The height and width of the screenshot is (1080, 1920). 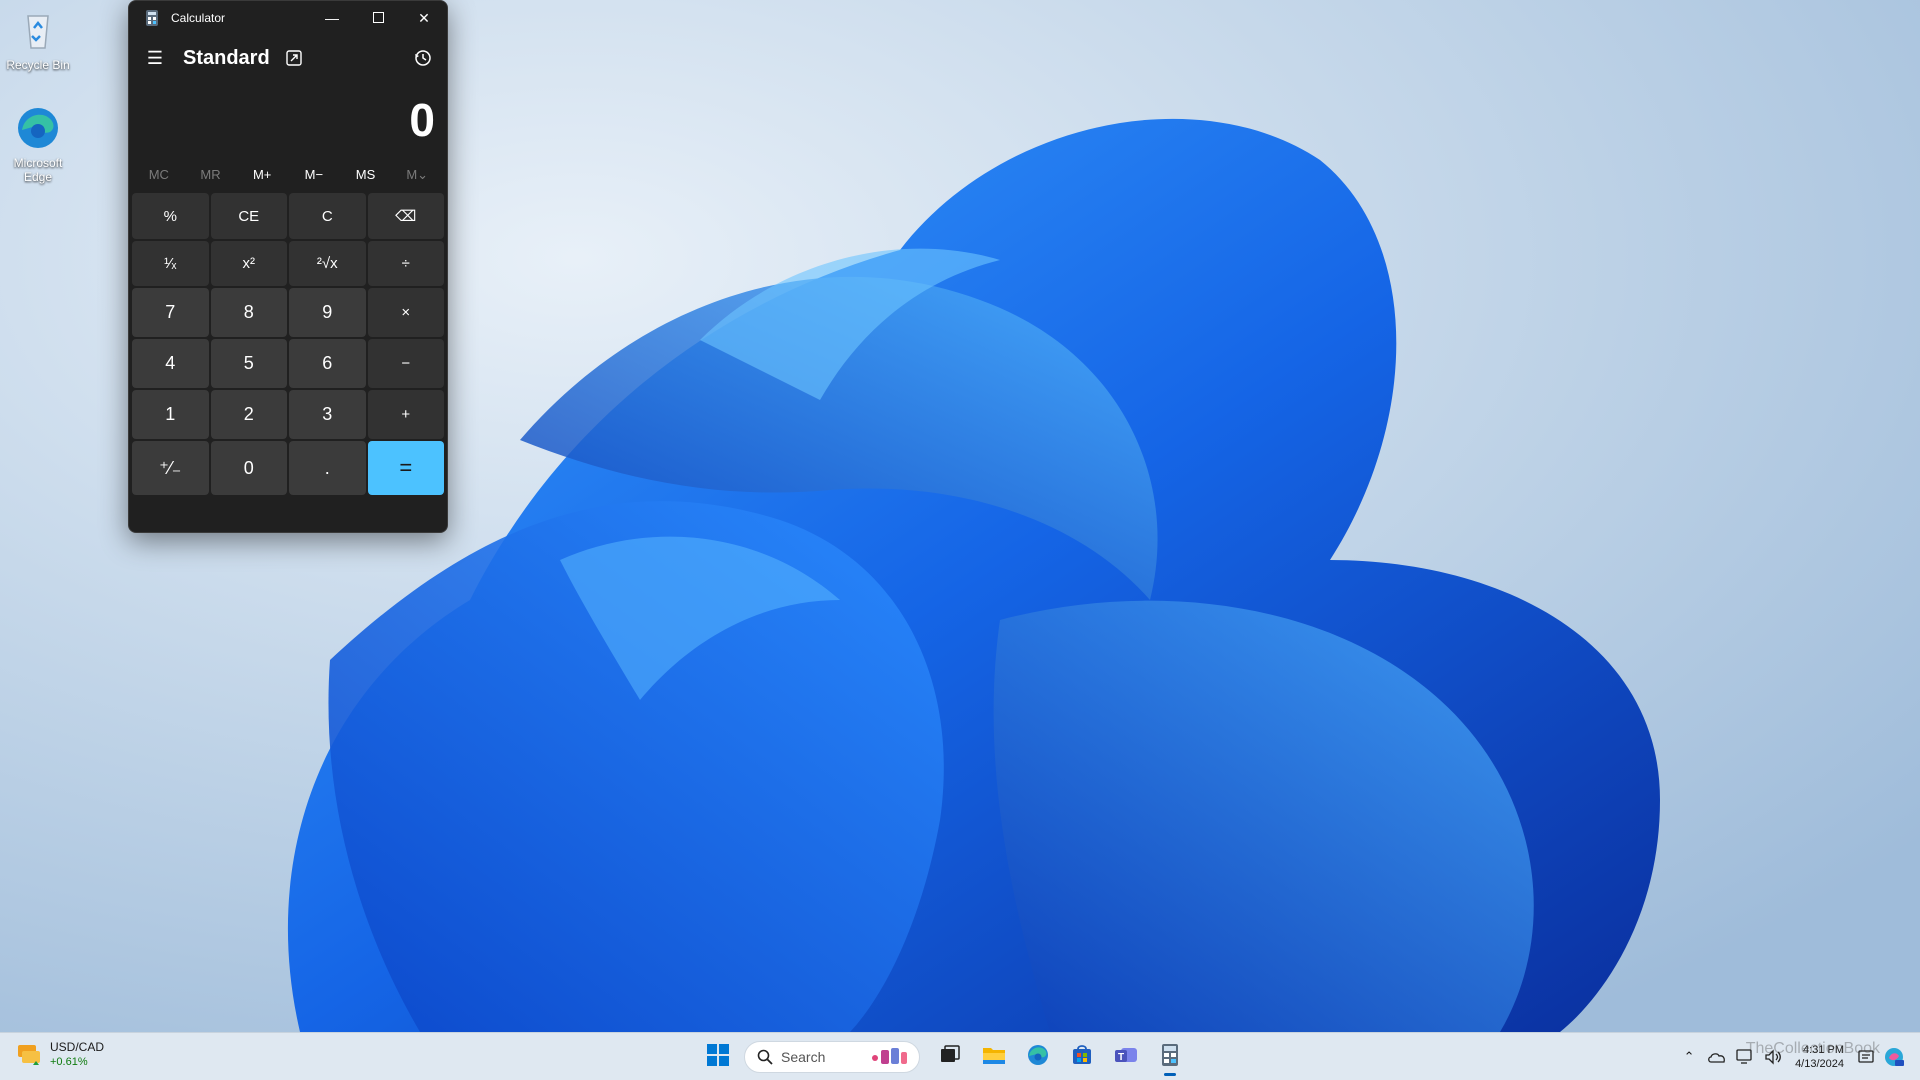 What do you see at coordinates (170, 468) in the screenshot?
I see `negate-button: ⁺⁄₋` at bounding box center [170, 468].